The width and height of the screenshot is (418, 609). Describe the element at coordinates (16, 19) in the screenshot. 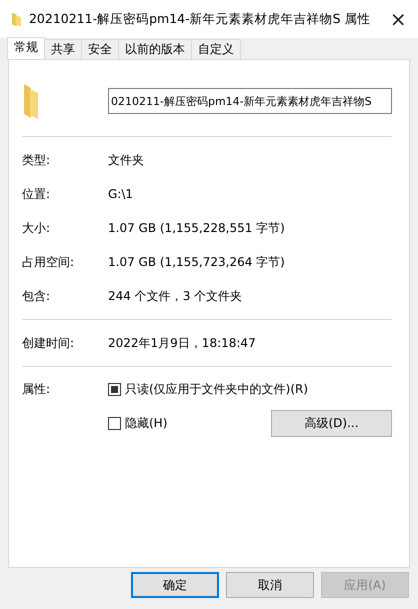

I see `folder-icon` at that location.